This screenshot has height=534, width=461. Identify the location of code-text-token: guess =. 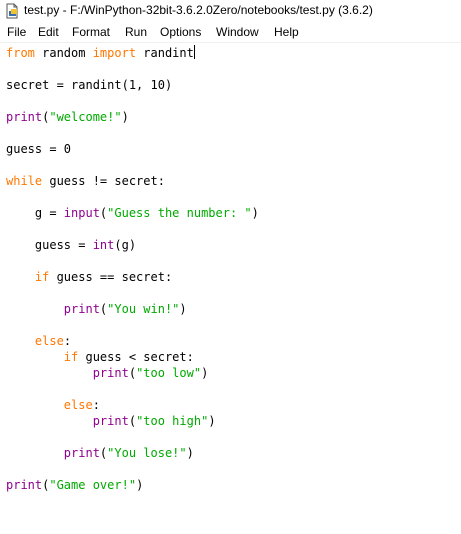
(49, 245).